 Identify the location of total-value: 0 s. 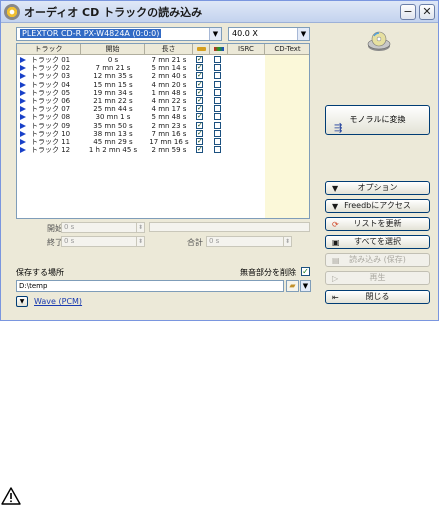
(214, 241).